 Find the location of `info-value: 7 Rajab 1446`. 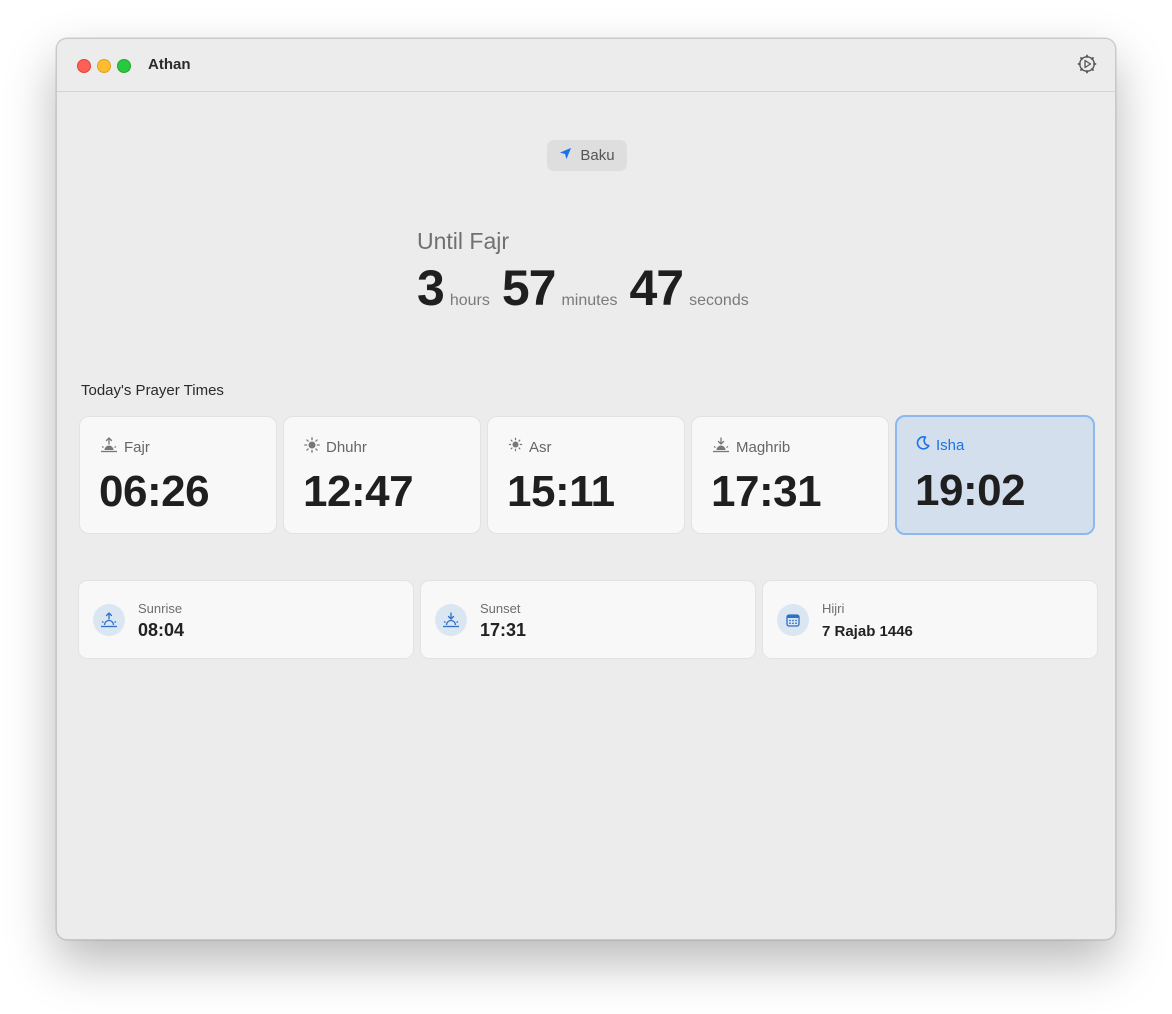

info-value: 7 Rajab 1446 is located at coordinates (867, 631).